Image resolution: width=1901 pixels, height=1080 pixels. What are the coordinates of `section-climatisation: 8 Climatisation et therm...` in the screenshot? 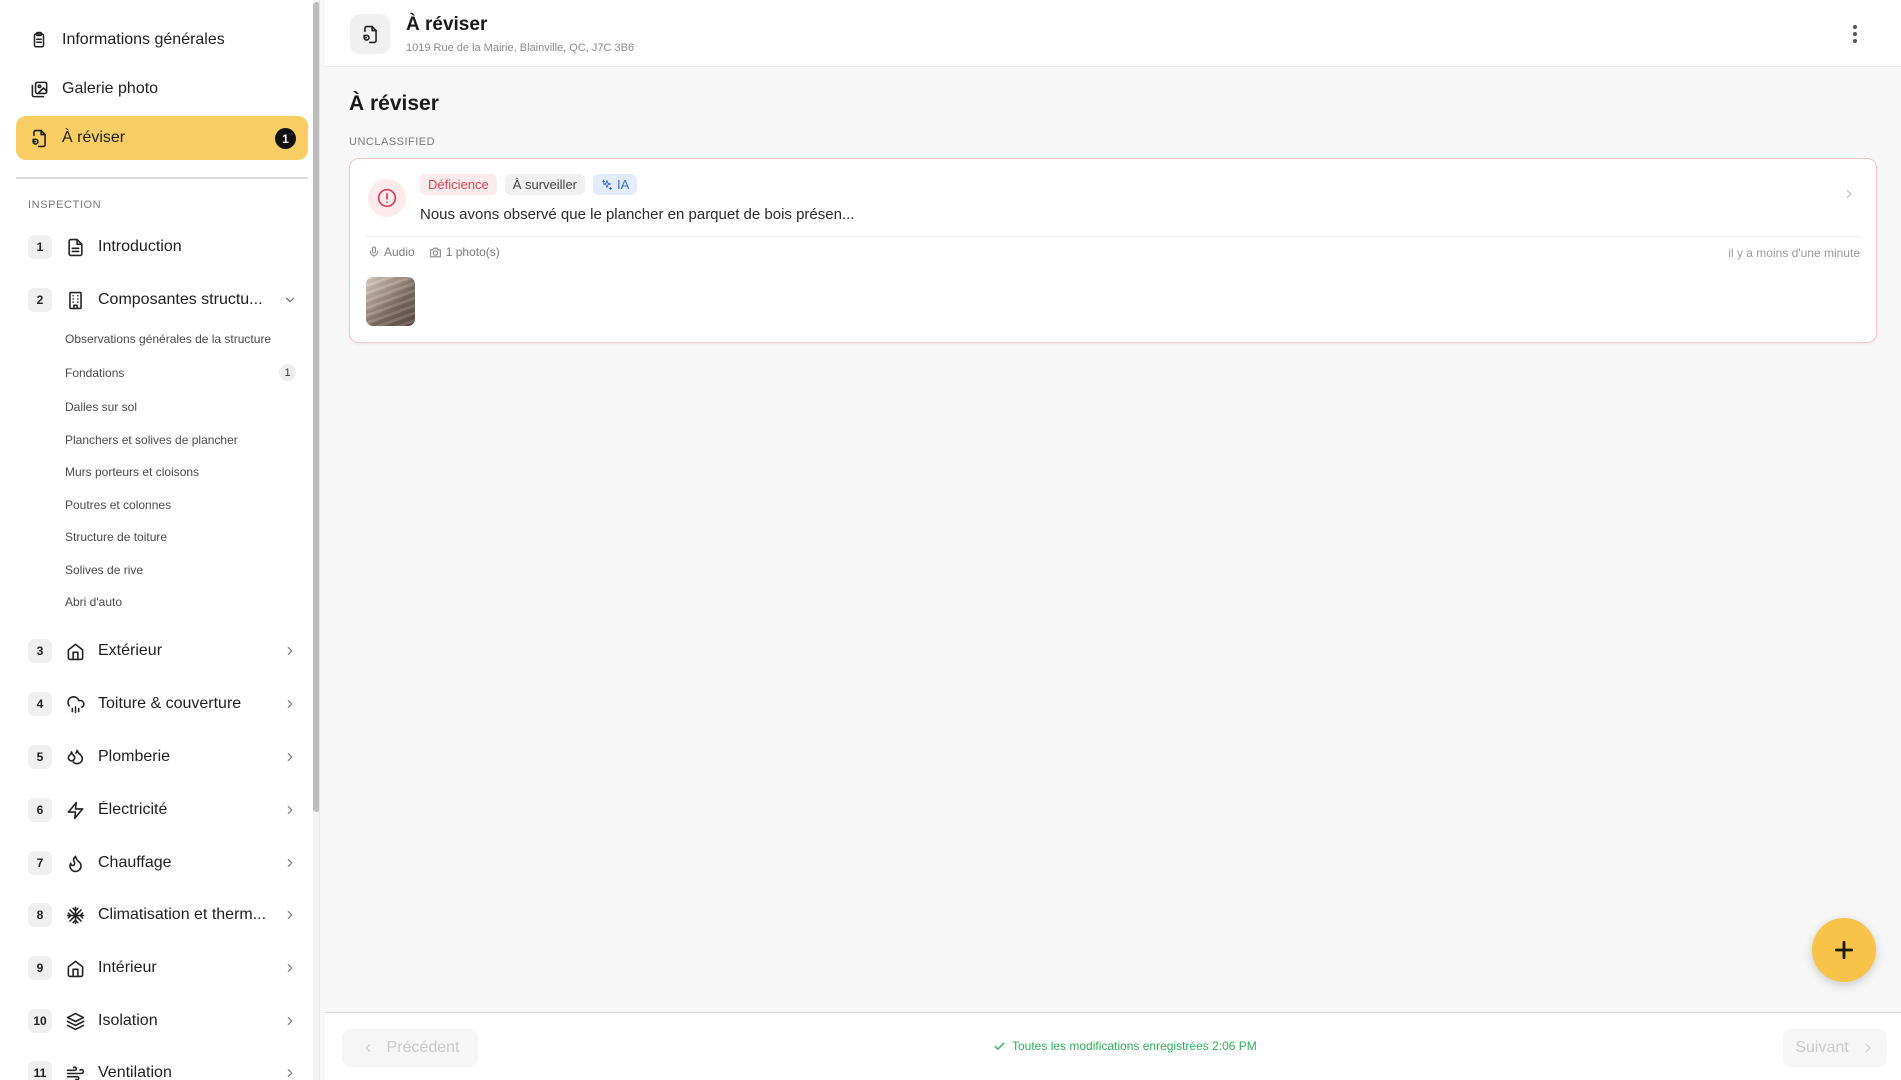 It's located at (163, 915).